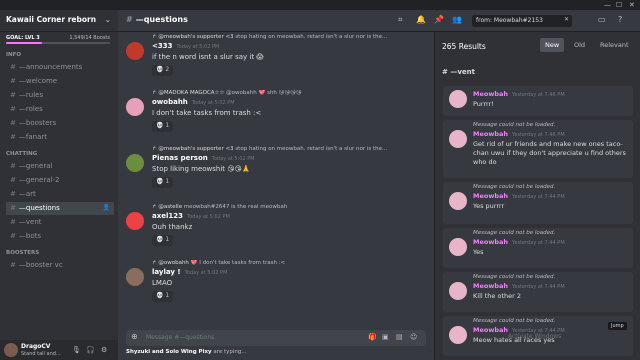 The image size is (640, 360). Describe the element at coordinates (51, 19) in the screenshot. I see `server-name: Kawaii Corner reborn` at that location.